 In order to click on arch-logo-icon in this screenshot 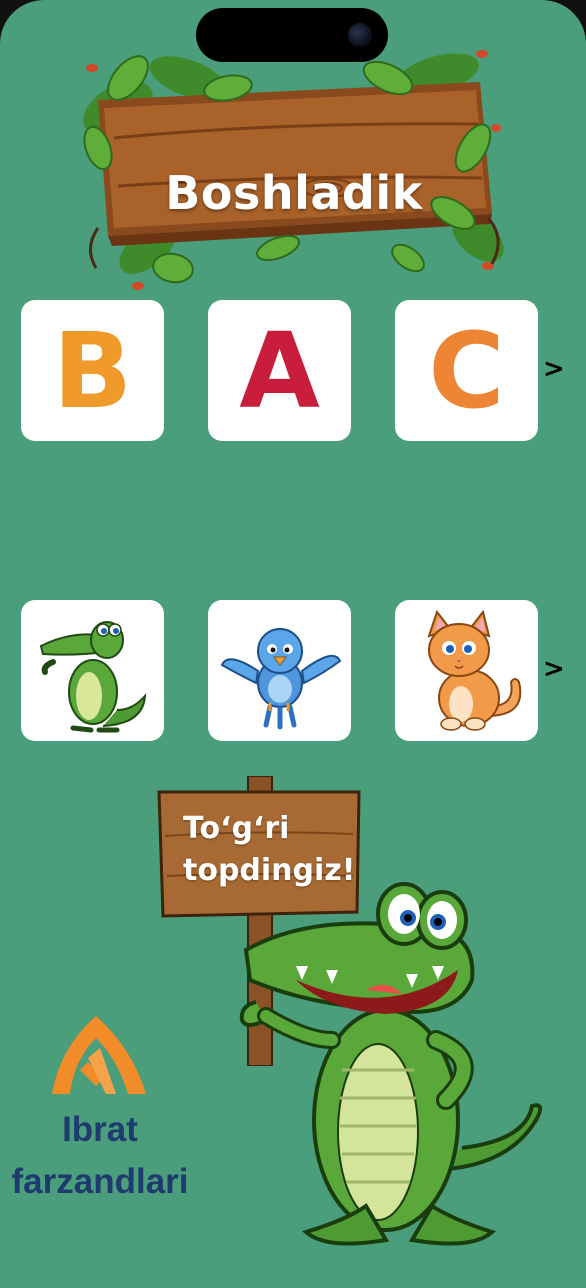, I will do `click(99, 1055)`.